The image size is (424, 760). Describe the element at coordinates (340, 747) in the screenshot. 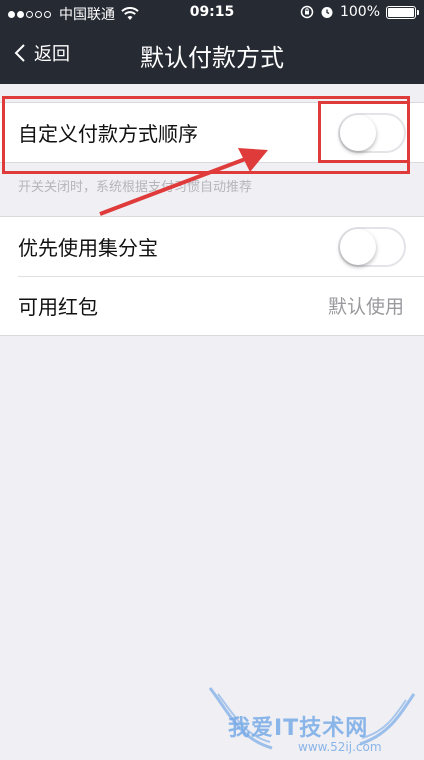

I see `watermark-url: www.52ij.com` at that location.